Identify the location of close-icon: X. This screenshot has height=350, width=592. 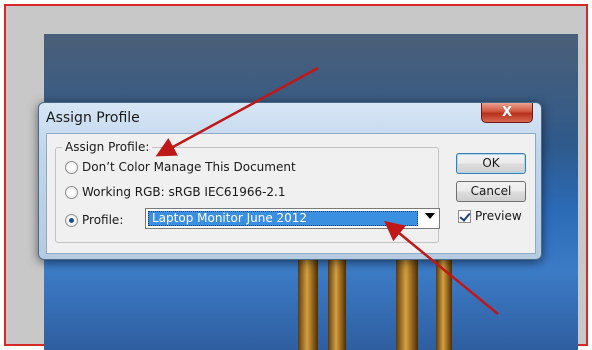
(507, 112).